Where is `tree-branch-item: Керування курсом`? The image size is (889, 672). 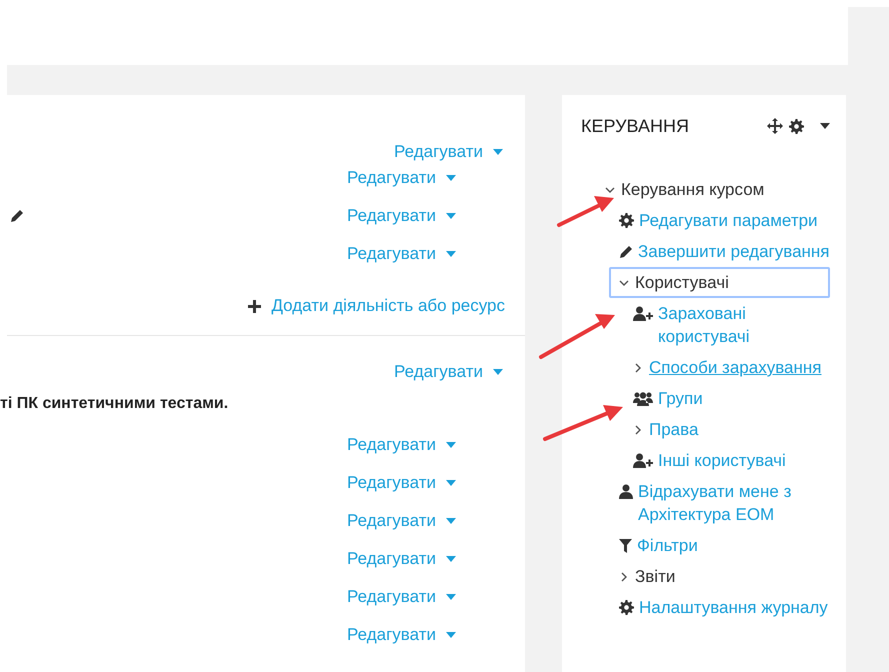
tree-branch-item: Керування курсом is located at coordinates (692, 189).